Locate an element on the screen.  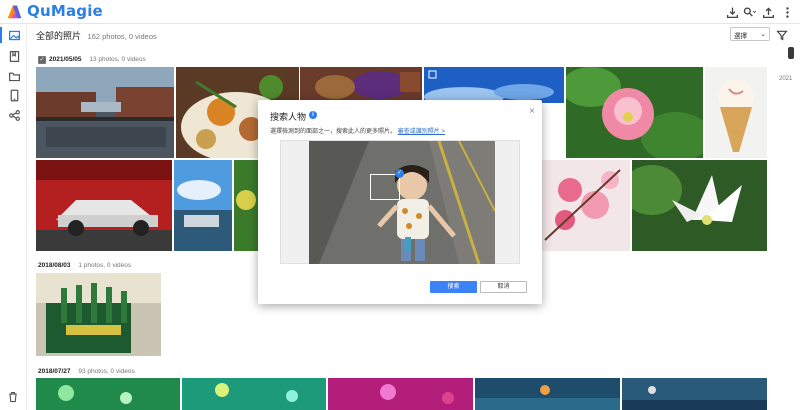
section-date: 2018/08/03 is located at coordinates (54, 265).